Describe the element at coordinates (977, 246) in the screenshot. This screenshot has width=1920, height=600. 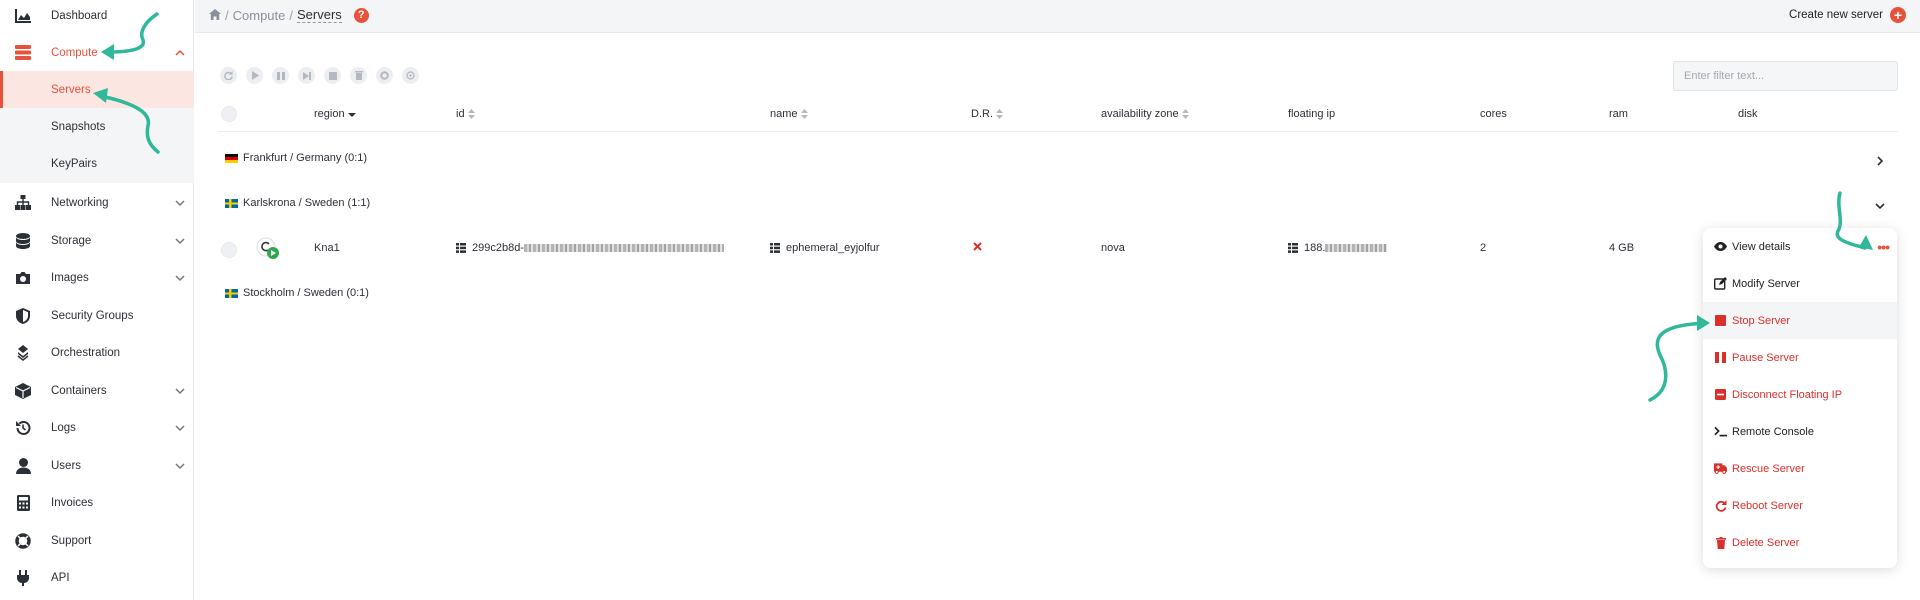
I see `dr-status-x-icon` at that location.